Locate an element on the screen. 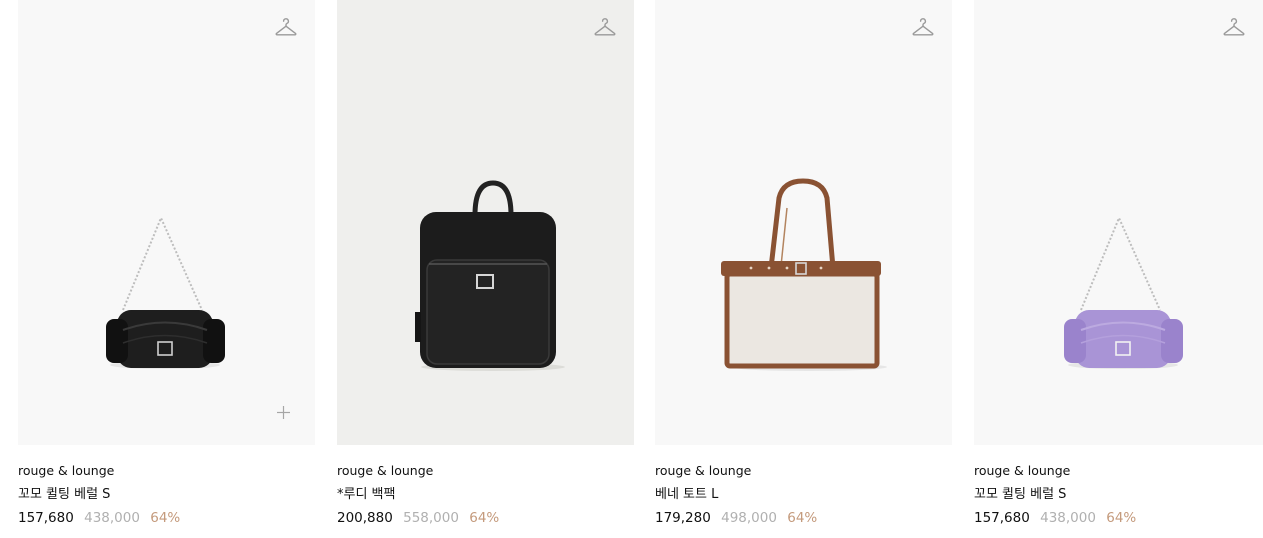  original-price: 498,000 is located at coordinates (749, 518).